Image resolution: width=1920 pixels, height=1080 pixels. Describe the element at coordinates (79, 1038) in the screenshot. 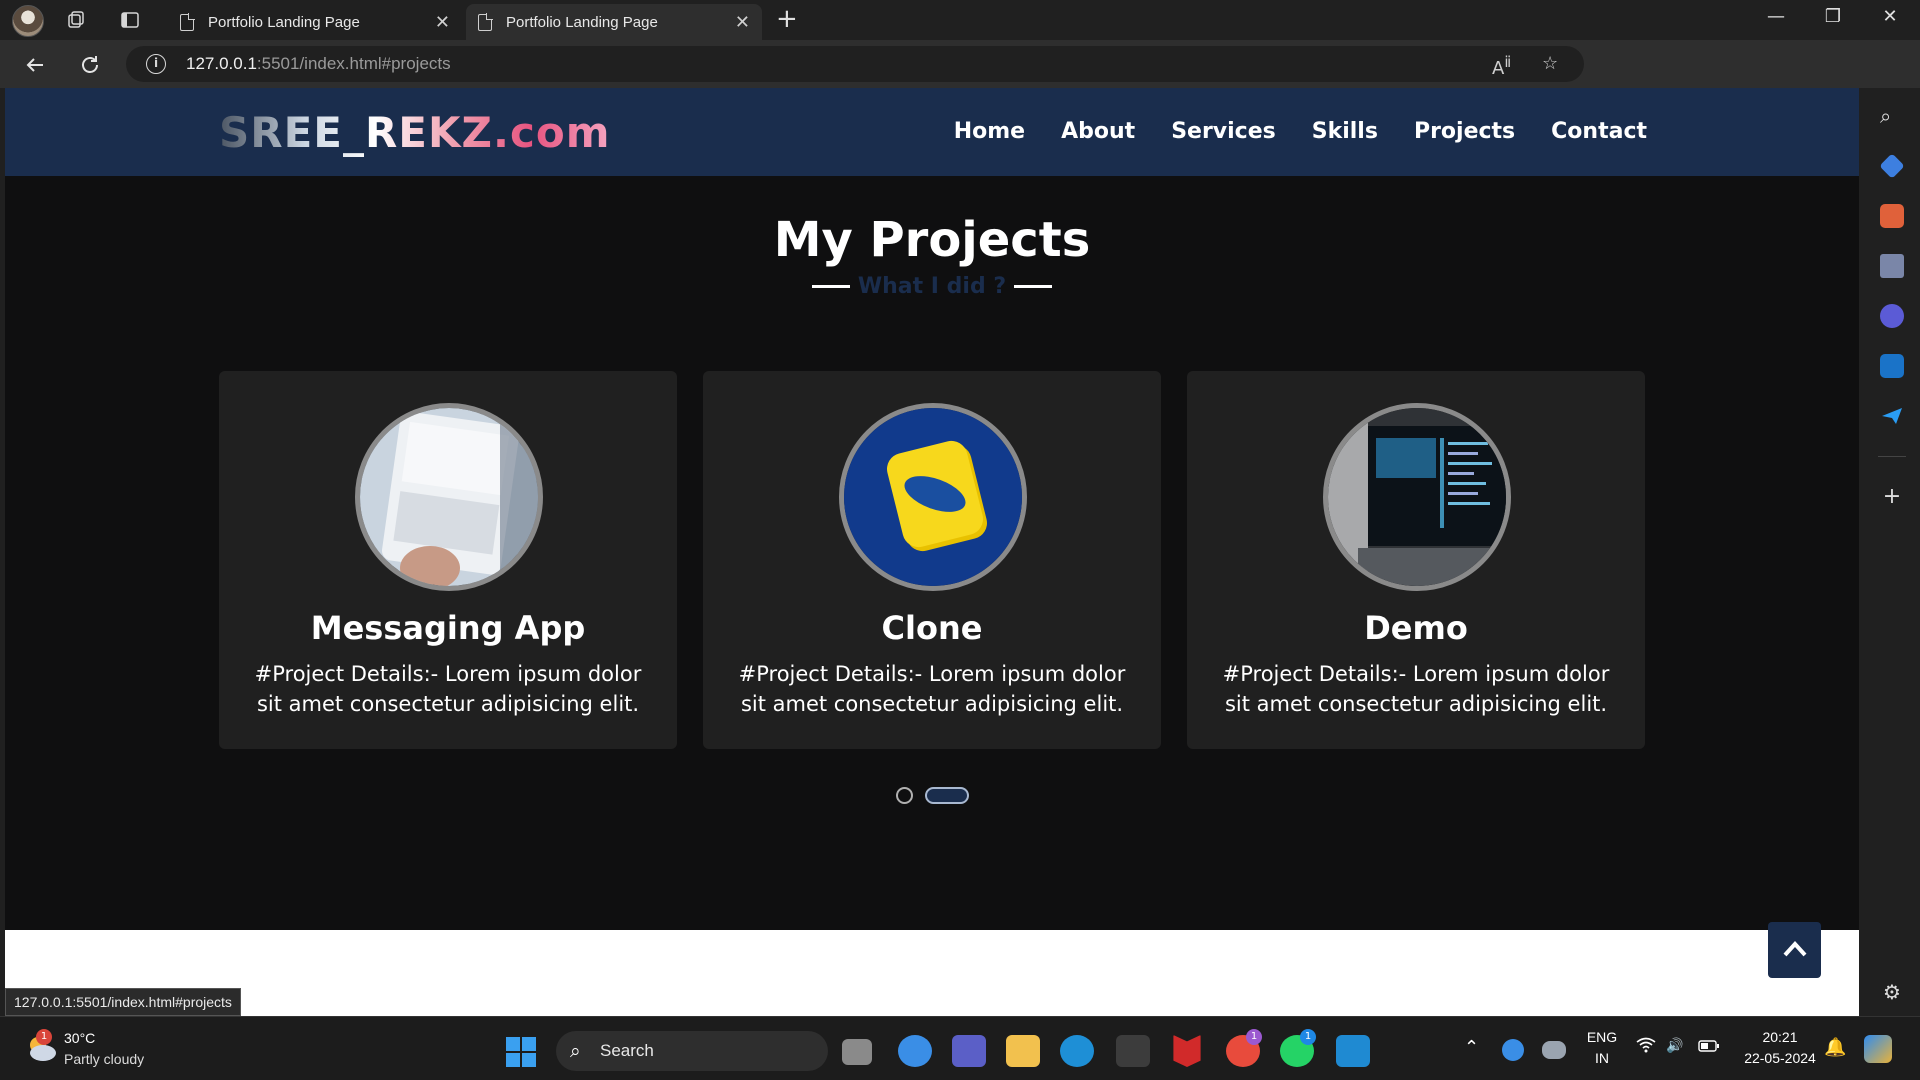

I see `weather-temperature: 30°C` at that location.